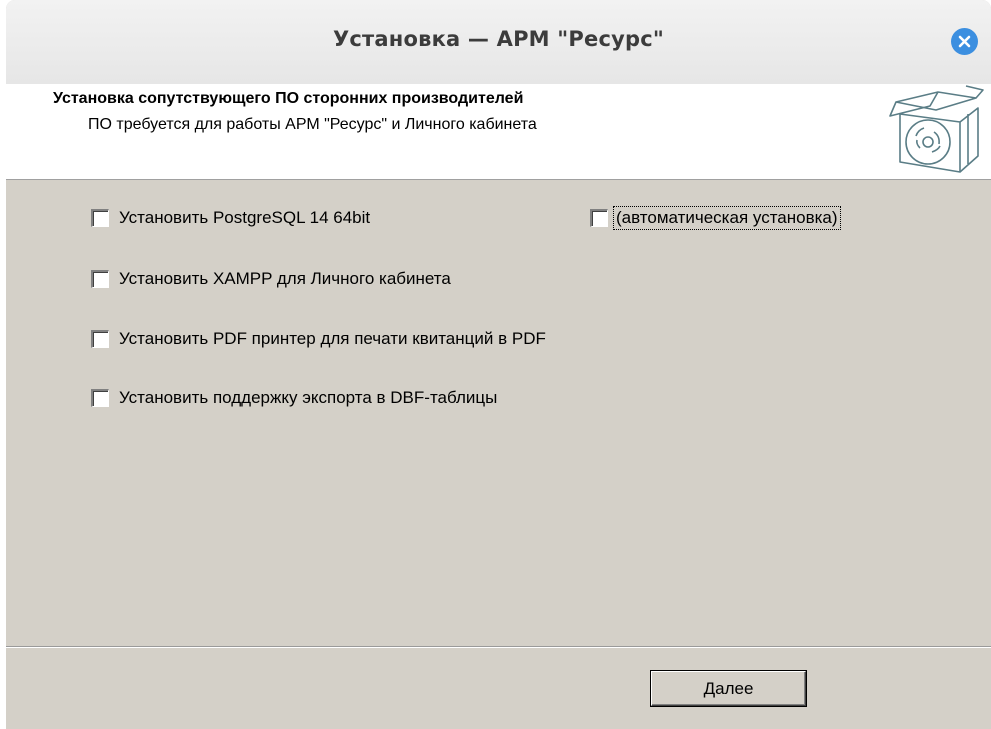 This screenshot has width=991, height=729. I want to click on close-icon, so click(964, 41).